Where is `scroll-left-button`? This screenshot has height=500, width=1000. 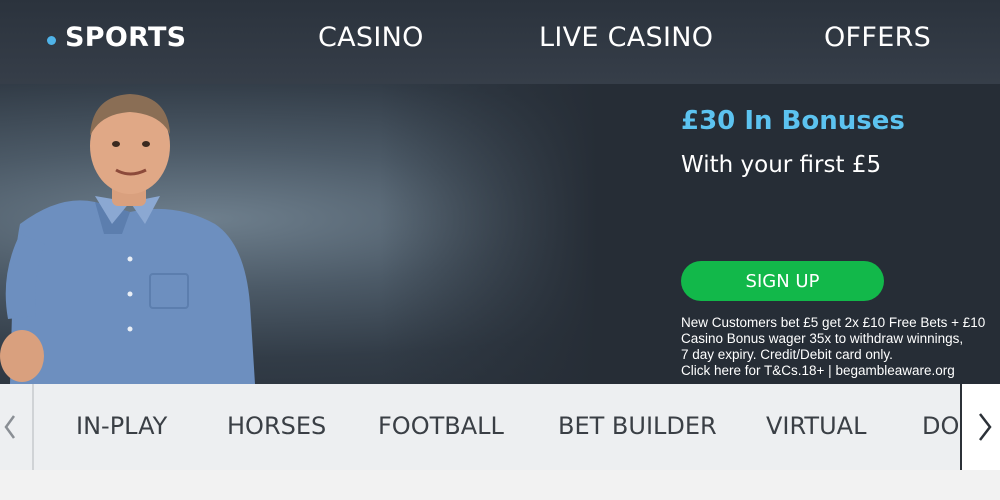 scroll-left-button is located at coordinates (16, 427).